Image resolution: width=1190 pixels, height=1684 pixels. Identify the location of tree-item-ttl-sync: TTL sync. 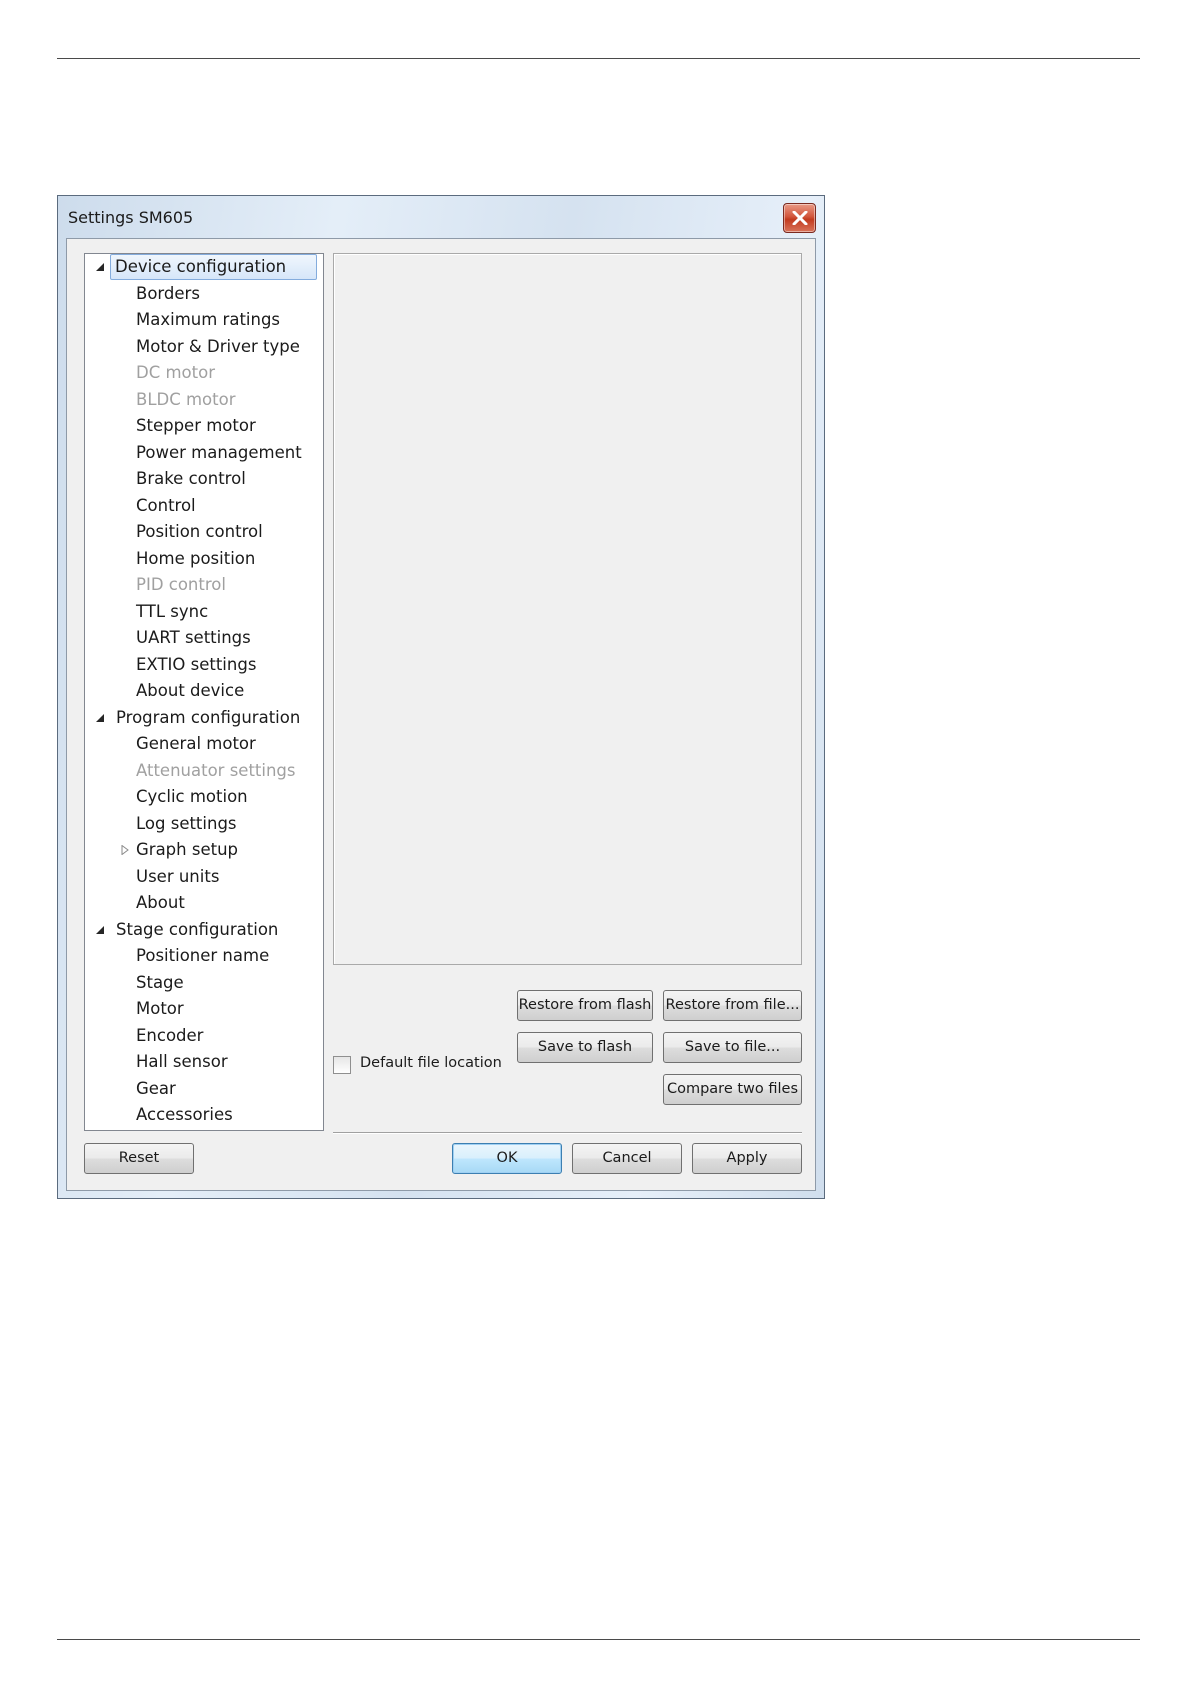
(204, 612).